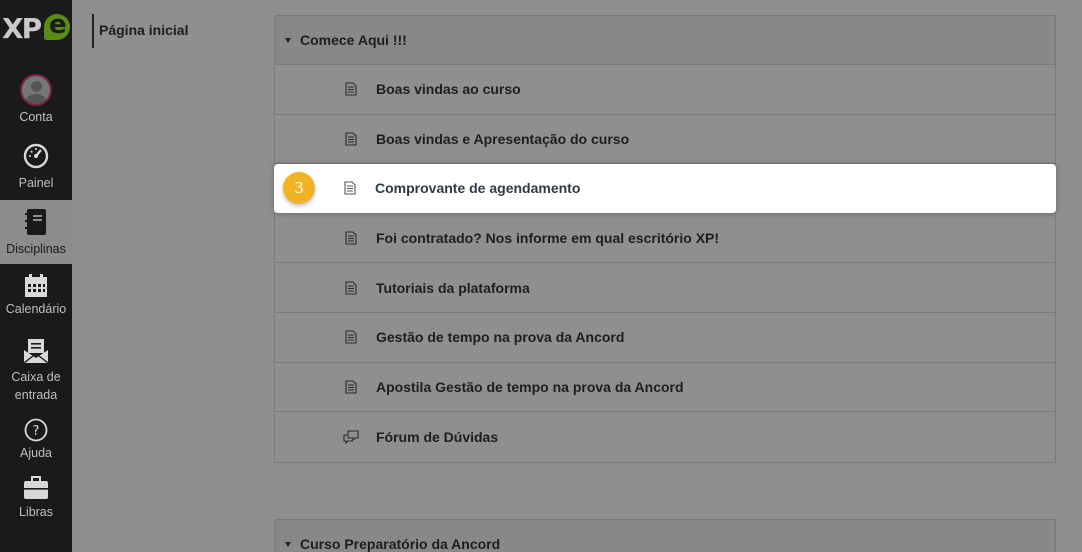  Describe the element at coordinates (36, 285) in the screenshot. I see `calendar-icon` at that location.